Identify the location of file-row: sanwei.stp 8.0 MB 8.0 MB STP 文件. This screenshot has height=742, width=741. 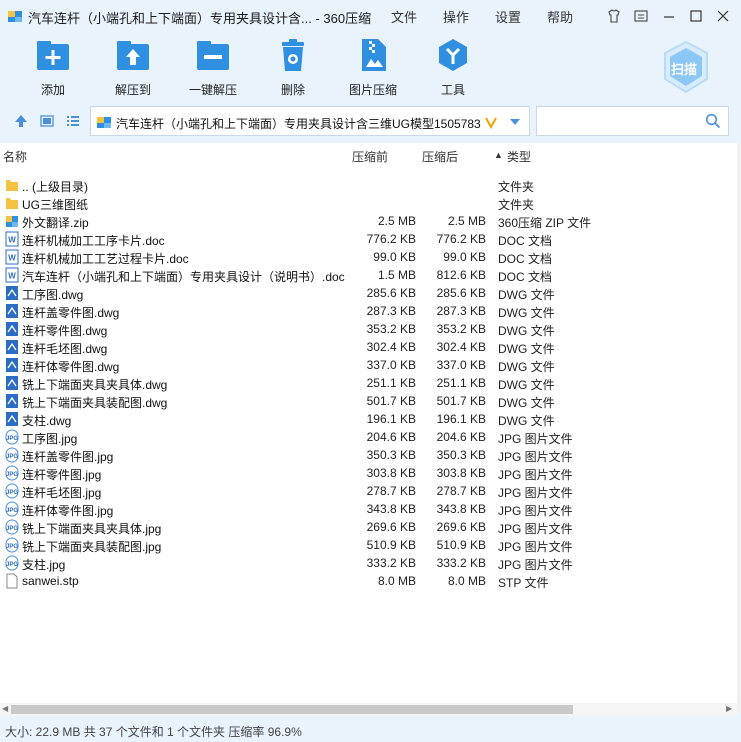
(368, 581).